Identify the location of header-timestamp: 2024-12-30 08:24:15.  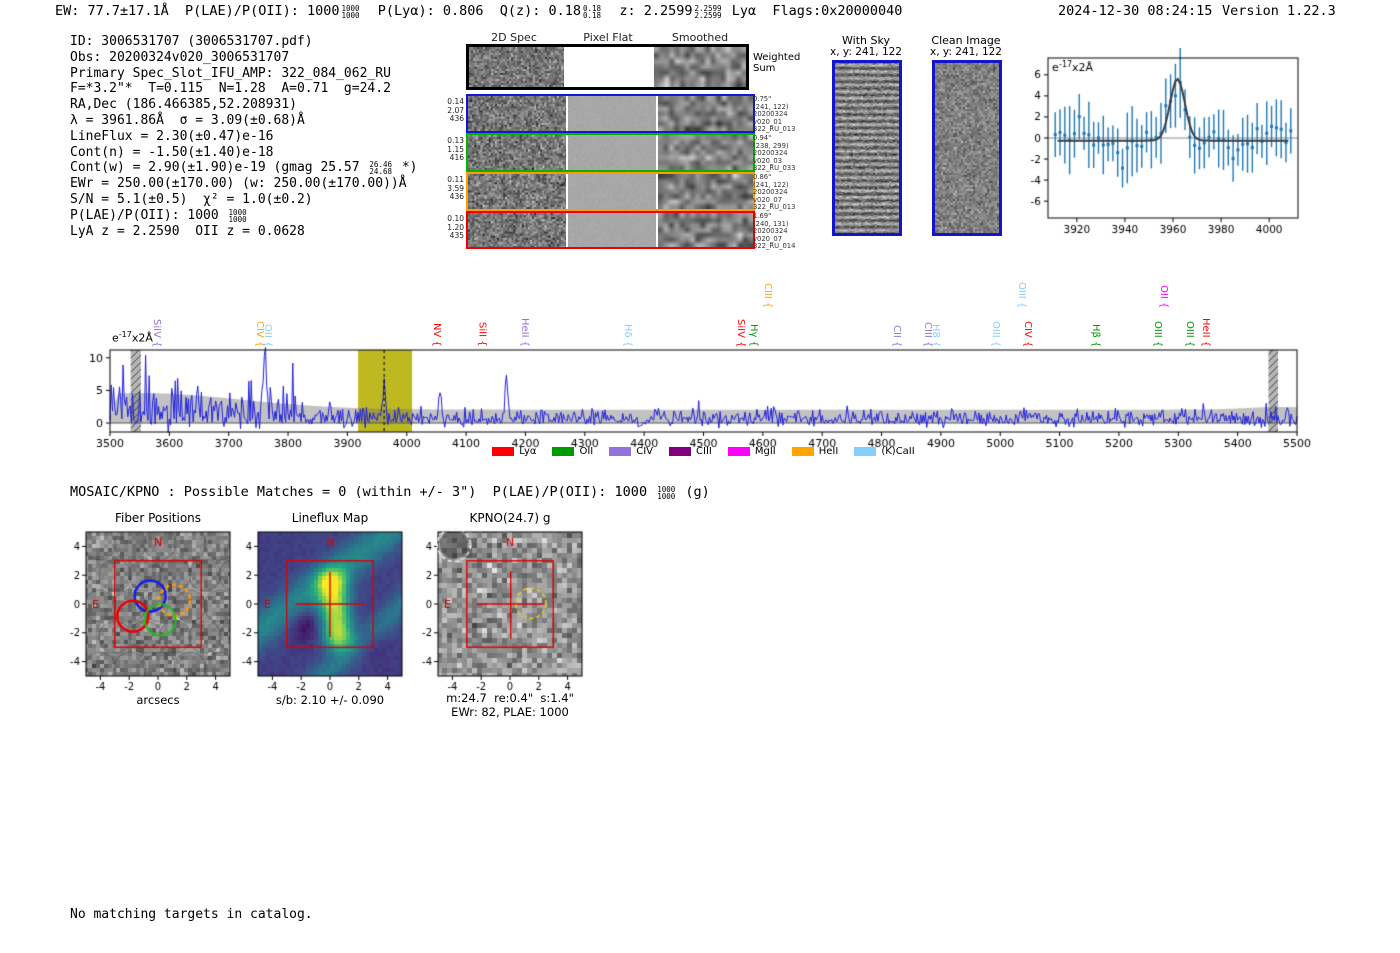
(1135, 11).